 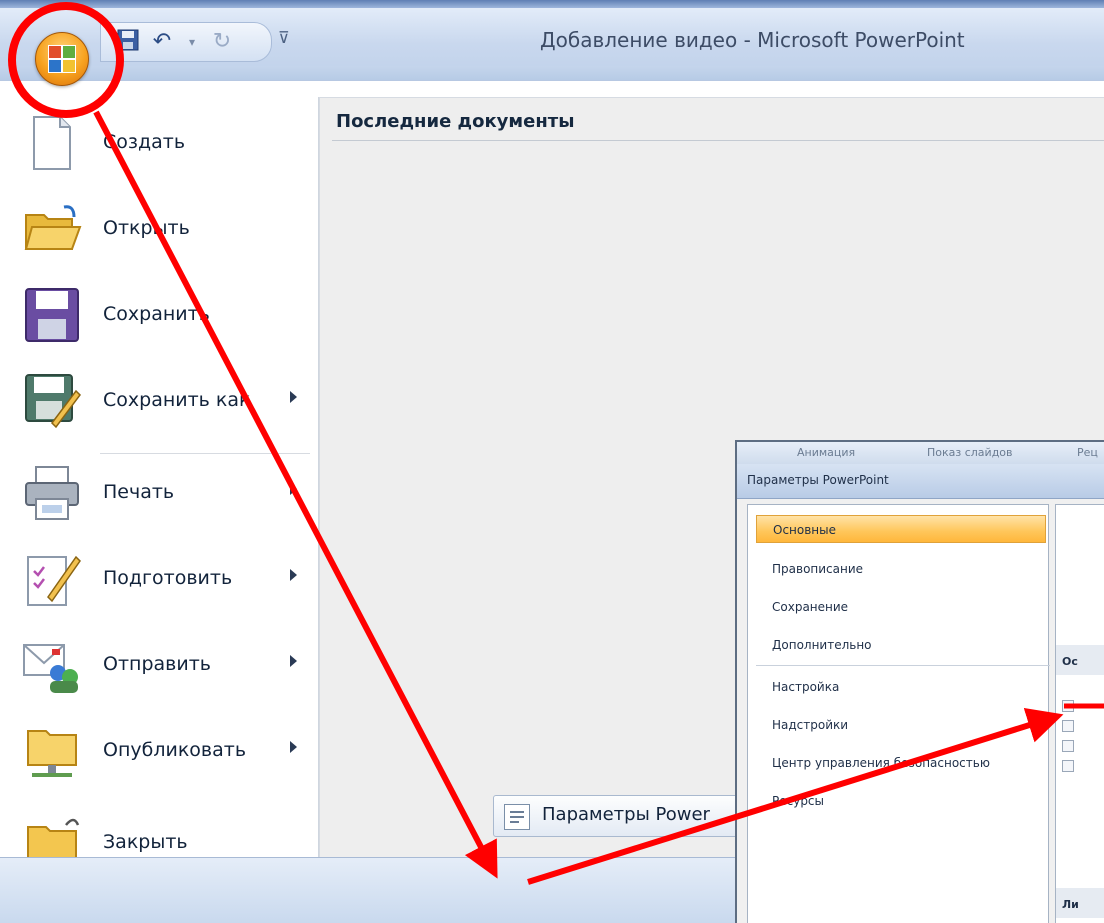 What do you see at coordinates (718, 140) in the screenshot?
I see `recent-documents-divider` at bounding box center [718, 140].